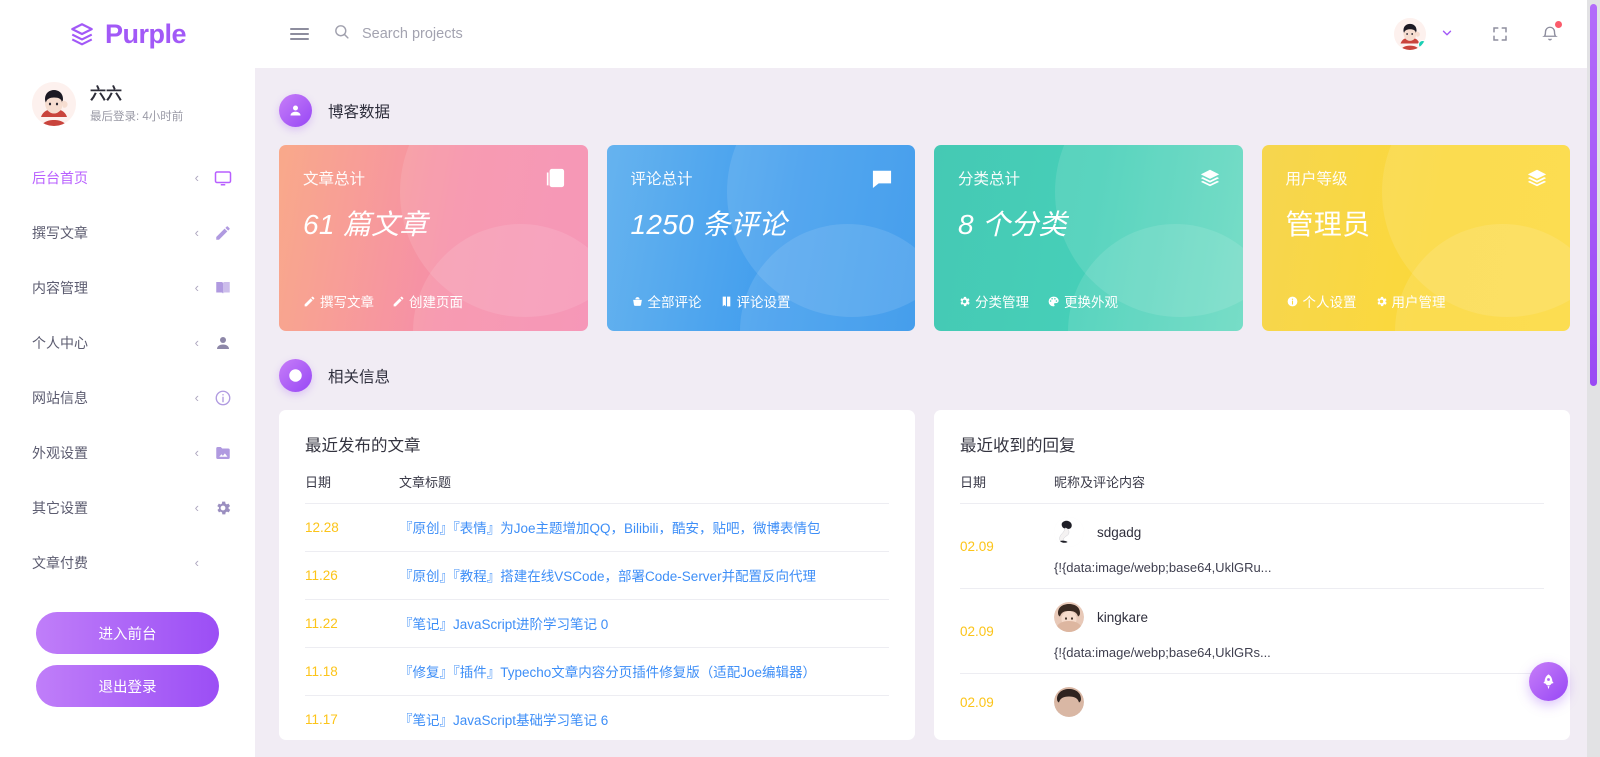 The height and width of the screenshot is (757, 1600). I want to click on reply-author, so click(1299, 702).